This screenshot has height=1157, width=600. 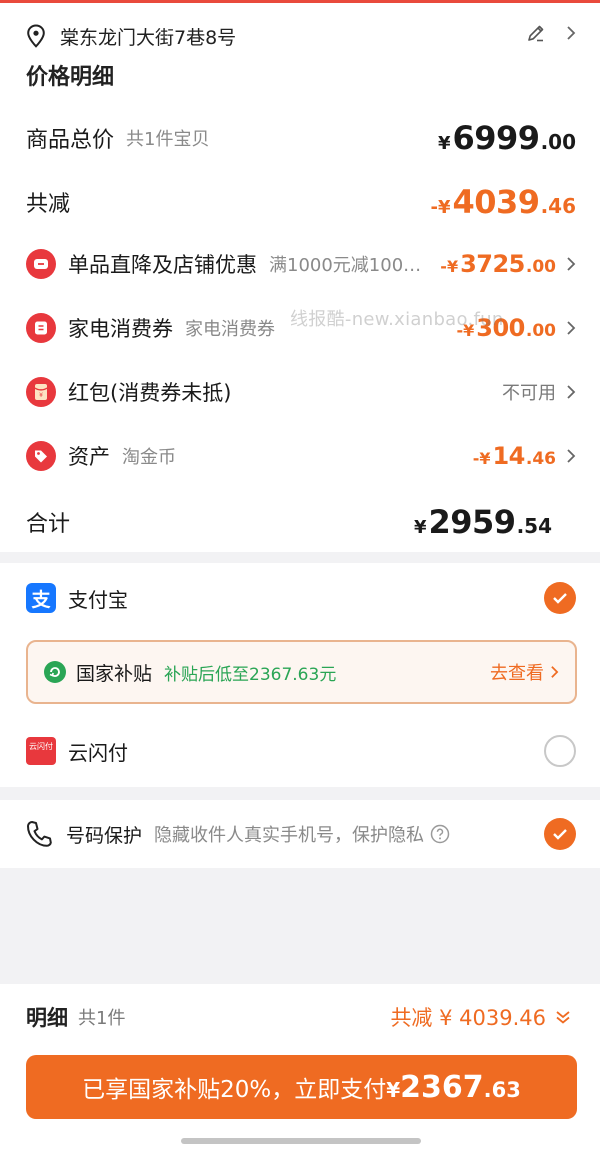 What do you see at coordinates (502, 1089) in the screenshot?
I see `price-decimal: .63` at bounding box center [502, 1089].